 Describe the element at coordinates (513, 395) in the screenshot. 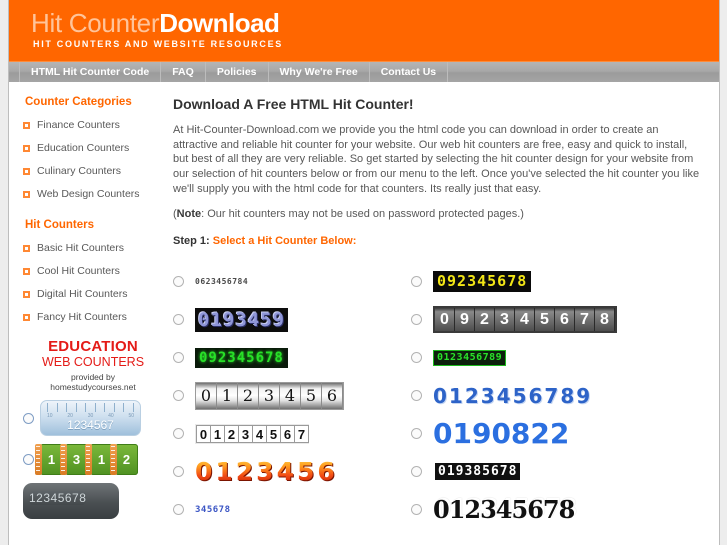

I see `counter-preview-blue-pixel: 0123456789` at that location.